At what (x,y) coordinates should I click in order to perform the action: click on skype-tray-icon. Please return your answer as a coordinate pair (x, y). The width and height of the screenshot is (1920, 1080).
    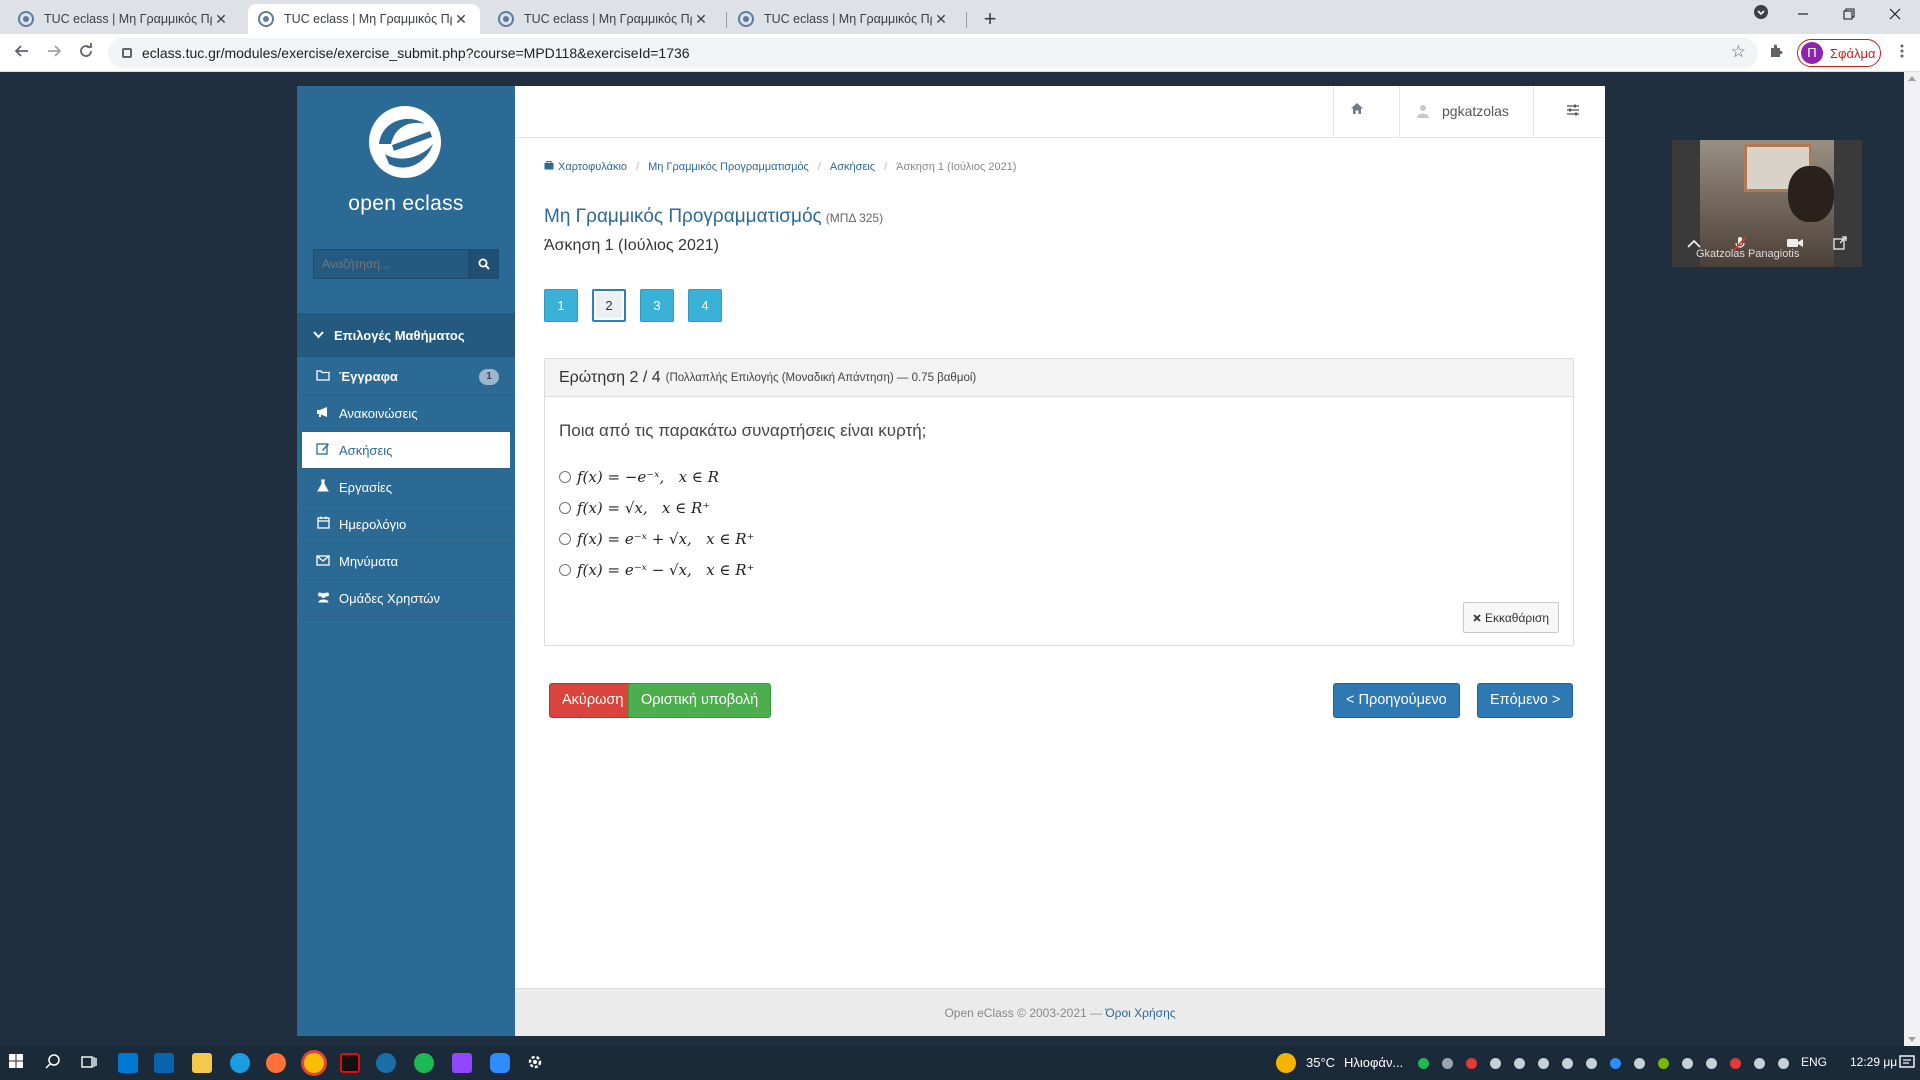
    Looking at the image, I should click on (1447, 1063).